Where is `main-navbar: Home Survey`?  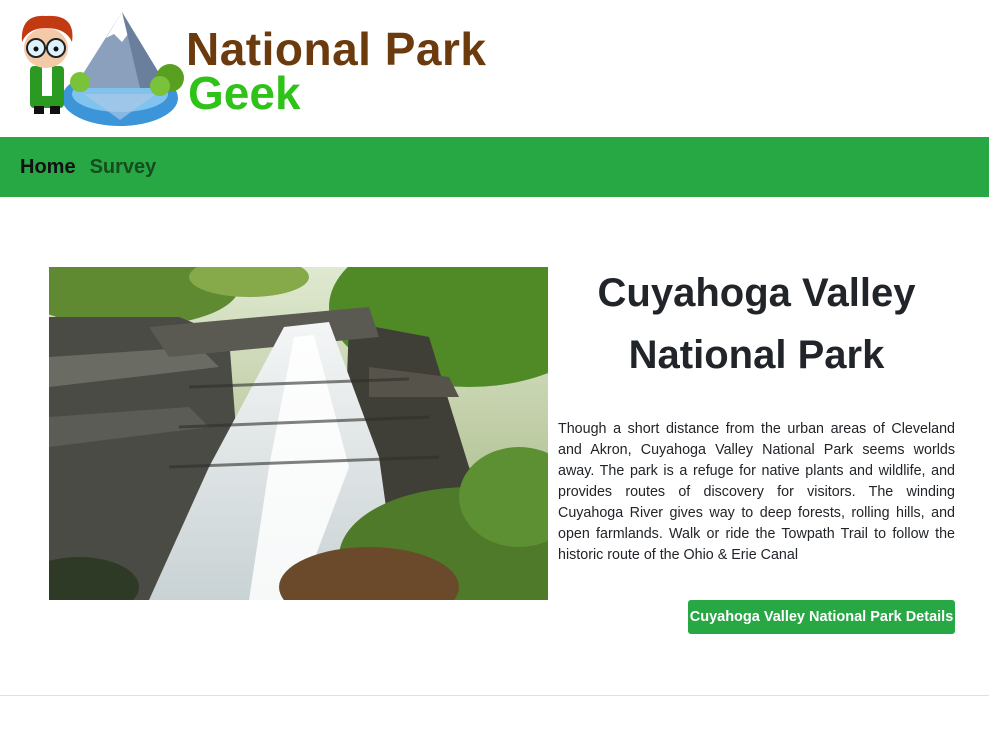
main-navbar: Home Survey is located at coordinates (494, 167).